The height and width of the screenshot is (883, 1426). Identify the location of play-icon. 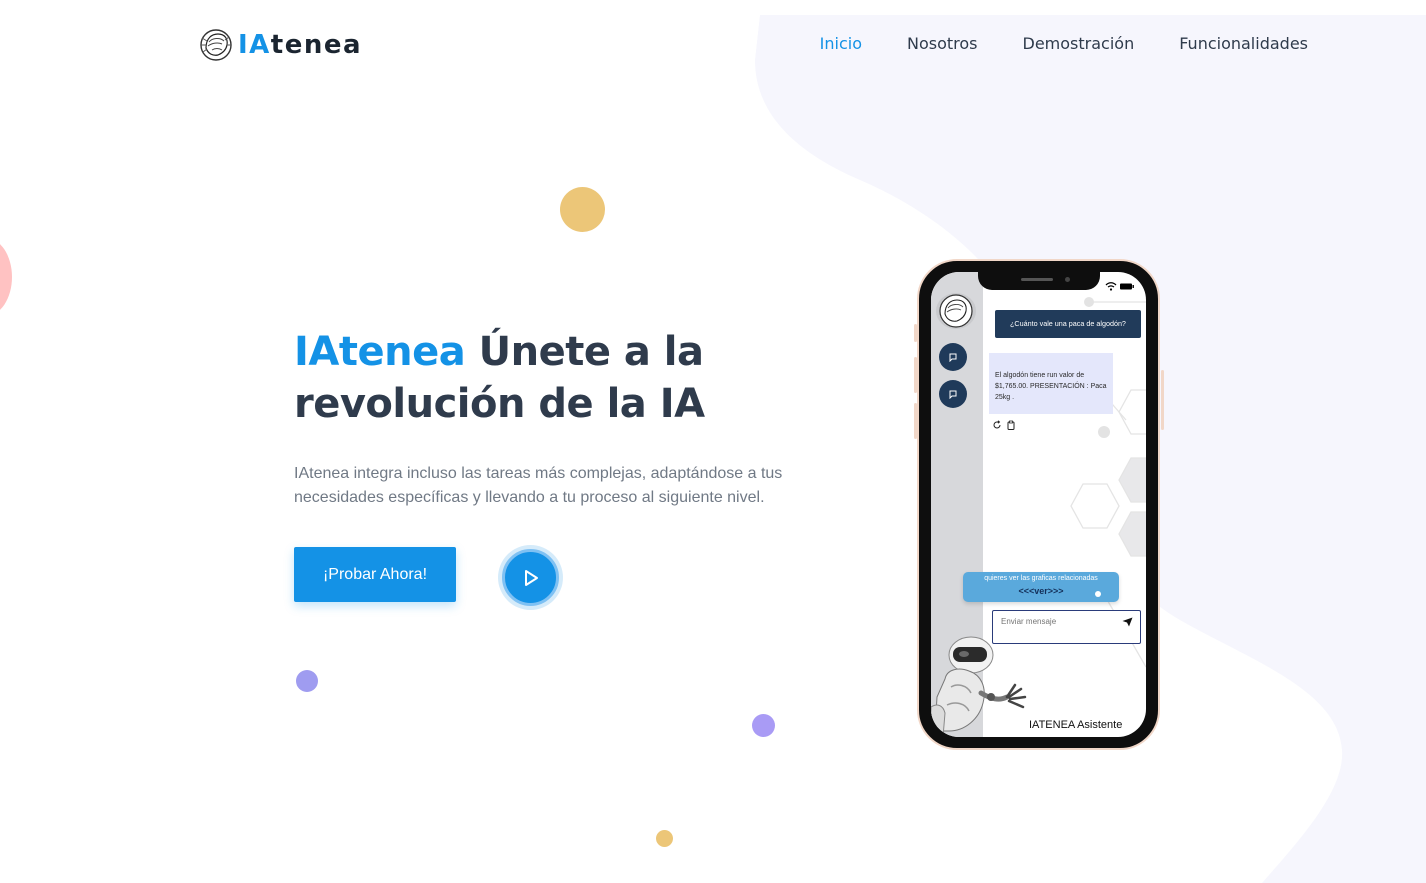
(531, 577).